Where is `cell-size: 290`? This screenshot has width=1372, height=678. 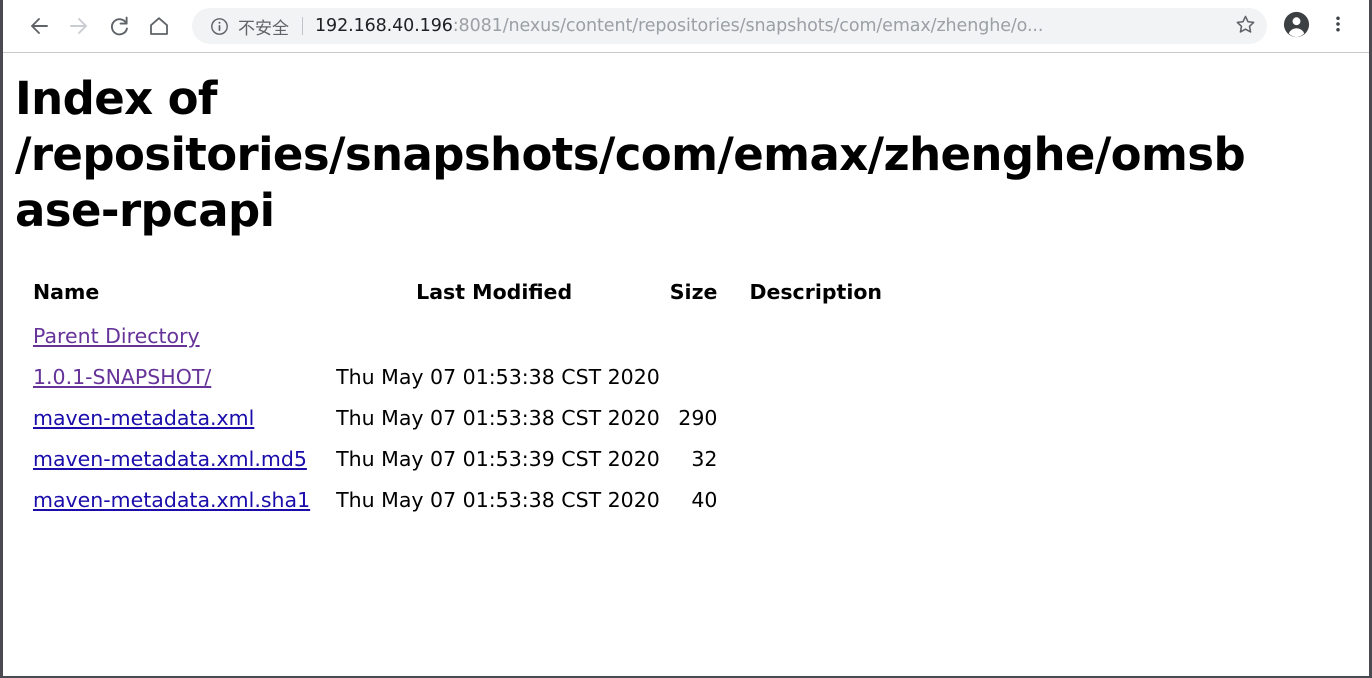
cell-size: 290 is located at coordinates (698, 418).